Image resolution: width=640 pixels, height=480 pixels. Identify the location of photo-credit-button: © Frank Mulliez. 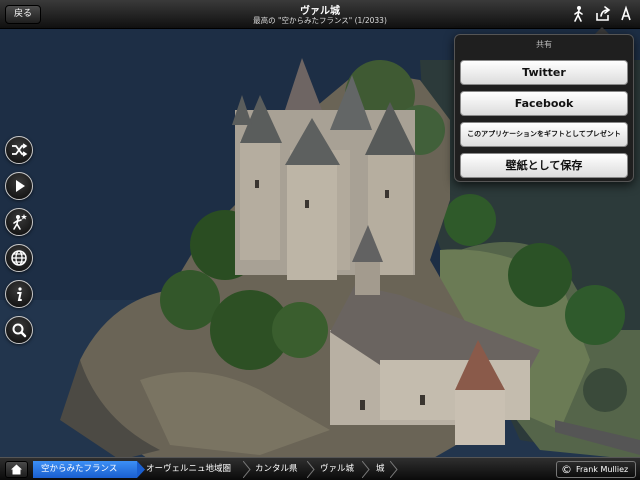
(596, 469).